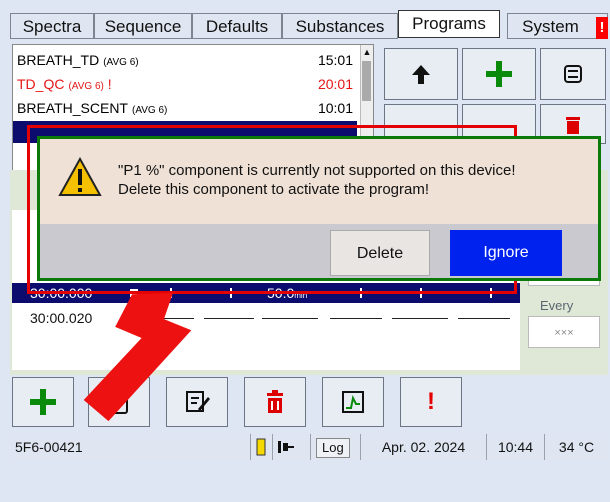 This screenshot has width=610, height=502. What do you see at coordinates (185, 84) in the screenshot?
I see `program-row: TD_QC (AVG 6) ! 20:01` at bounding box center [185, 84].